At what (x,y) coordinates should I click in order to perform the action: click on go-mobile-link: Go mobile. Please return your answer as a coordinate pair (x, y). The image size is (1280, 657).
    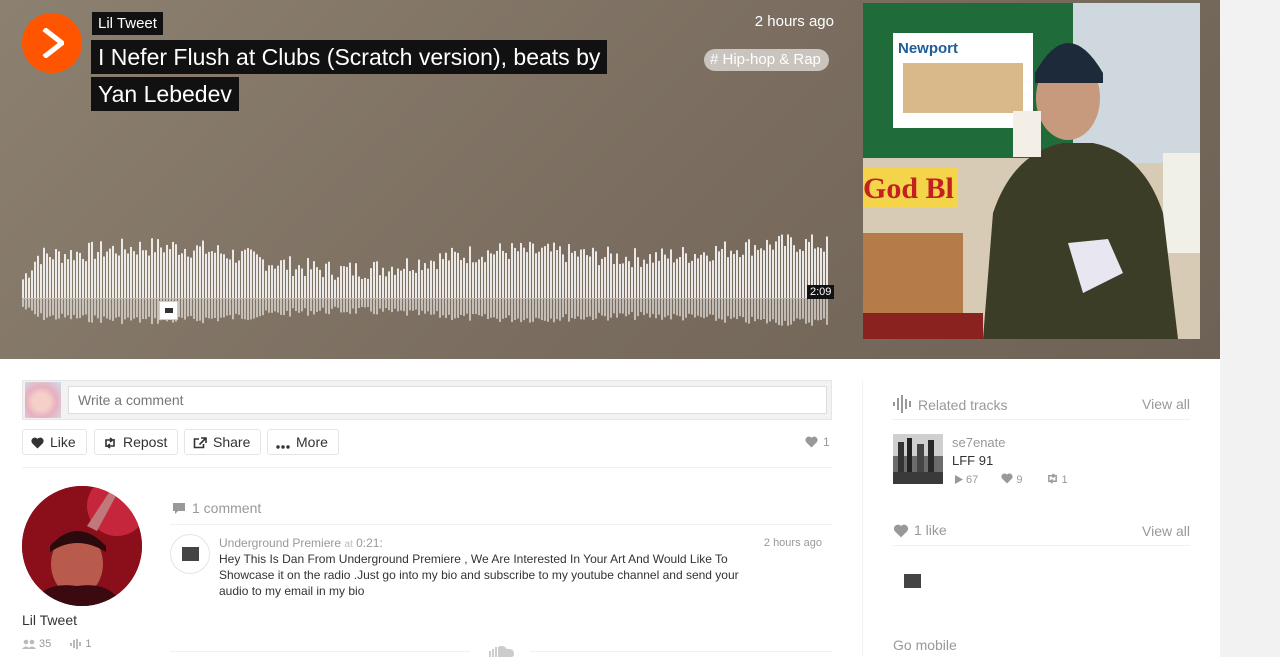
    Looking at the image, I should click on (925, 645).